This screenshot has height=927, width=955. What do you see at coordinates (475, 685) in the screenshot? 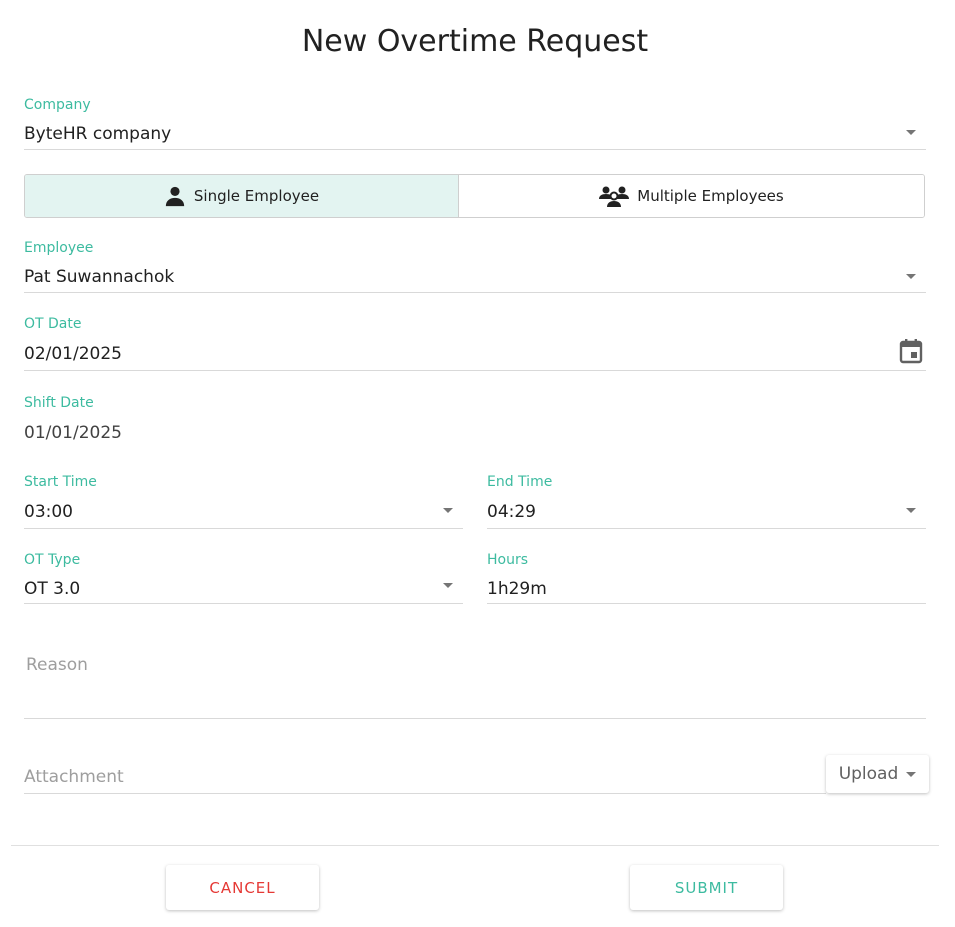
I see `reason-input: Reason` at bounding box center [475, 685].